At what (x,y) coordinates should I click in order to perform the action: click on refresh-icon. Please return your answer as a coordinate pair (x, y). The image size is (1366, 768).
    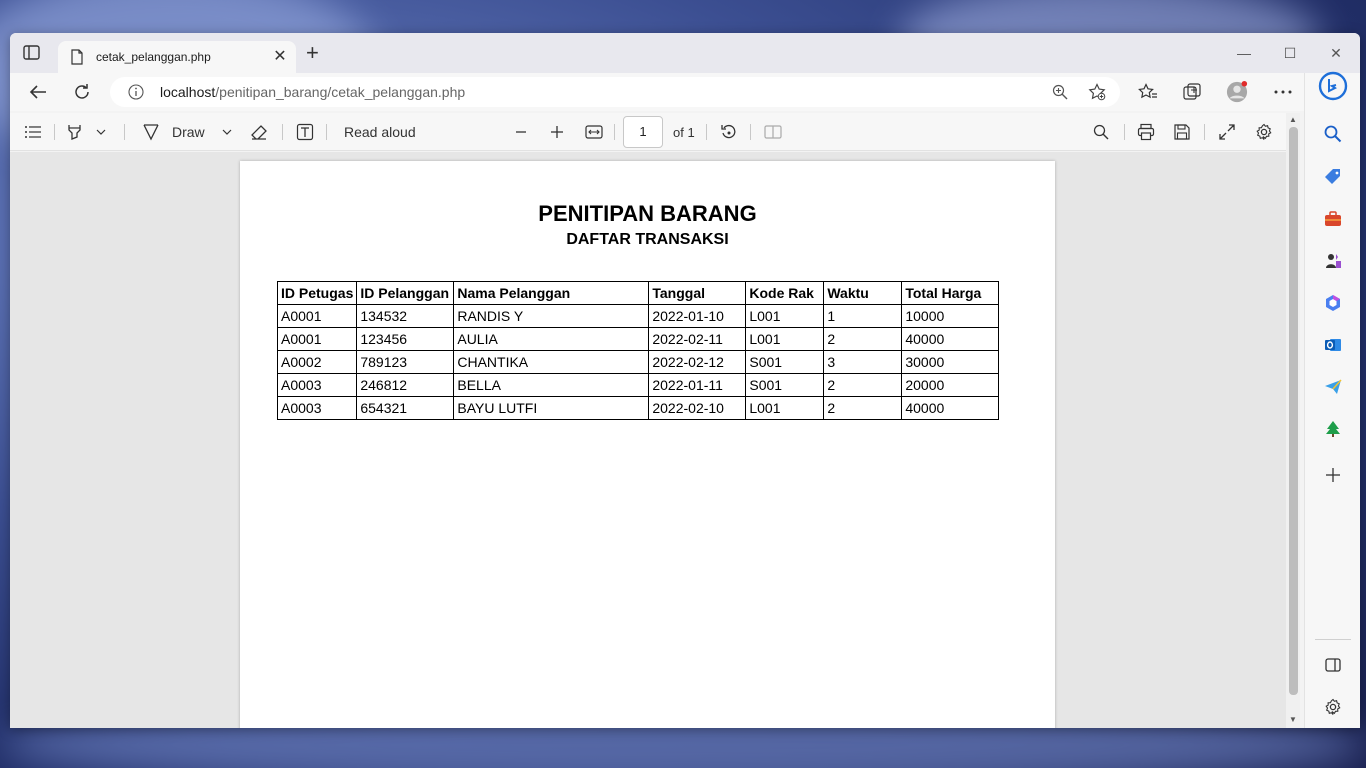
    Looking at the image, I should click on (82, 91).